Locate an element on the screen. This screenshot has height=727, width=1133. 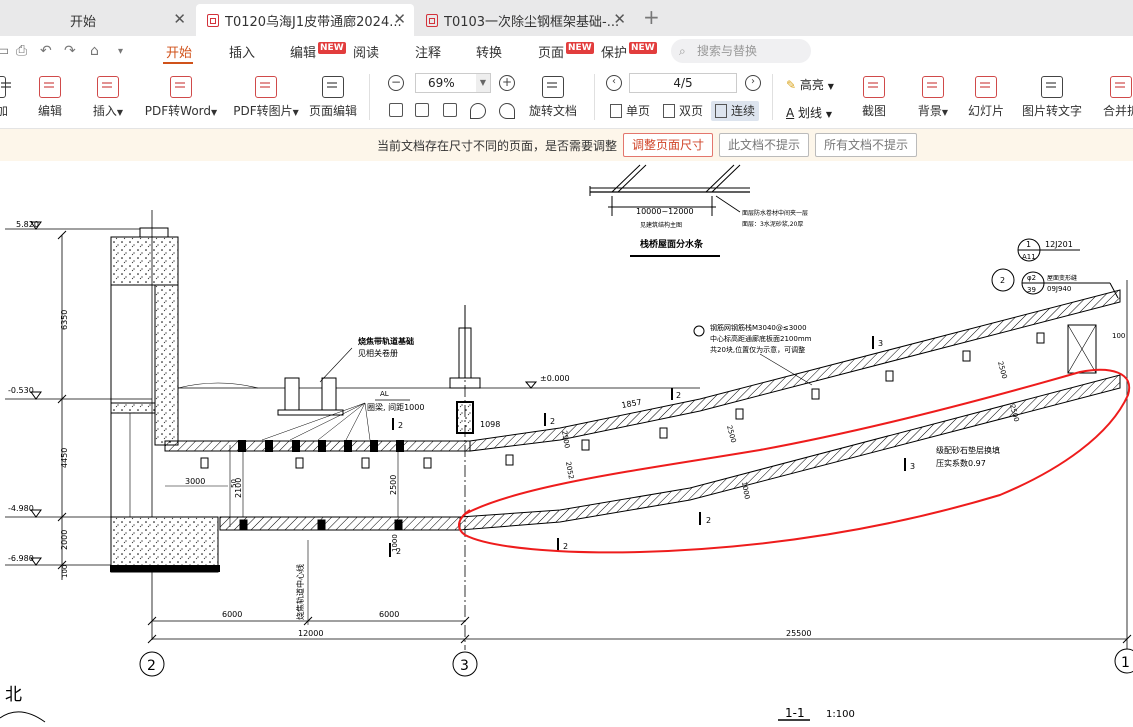
page-number-input: 4/5 is located at coordinates (683, 83).